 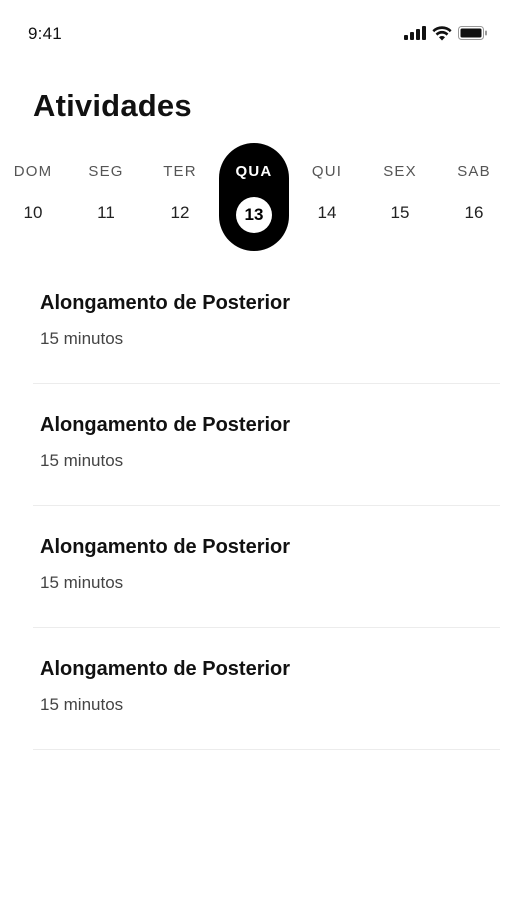 I want to click on day-item-sab: SAB 16, so click(x=472, y=196).